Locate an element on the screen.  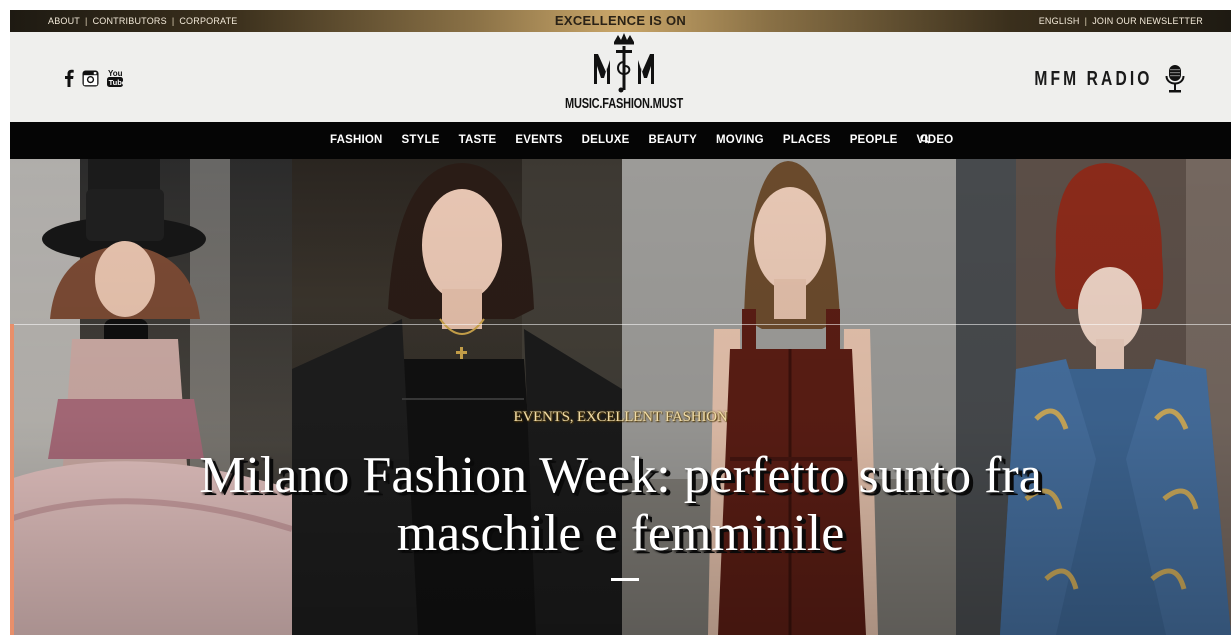
search-icon is located at coordinates (925, 139).